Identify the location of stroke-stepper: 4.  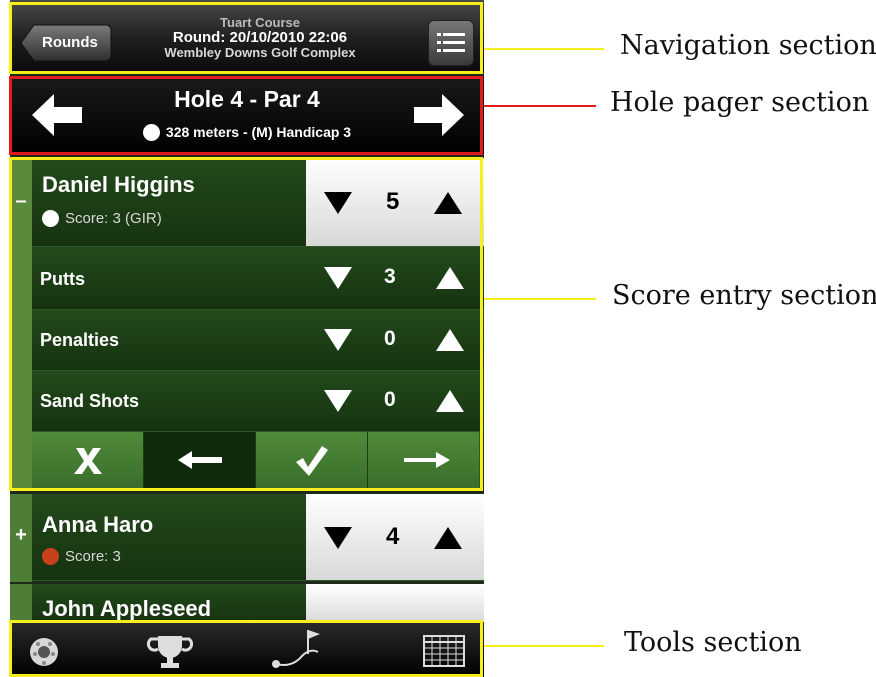
(395, 537).